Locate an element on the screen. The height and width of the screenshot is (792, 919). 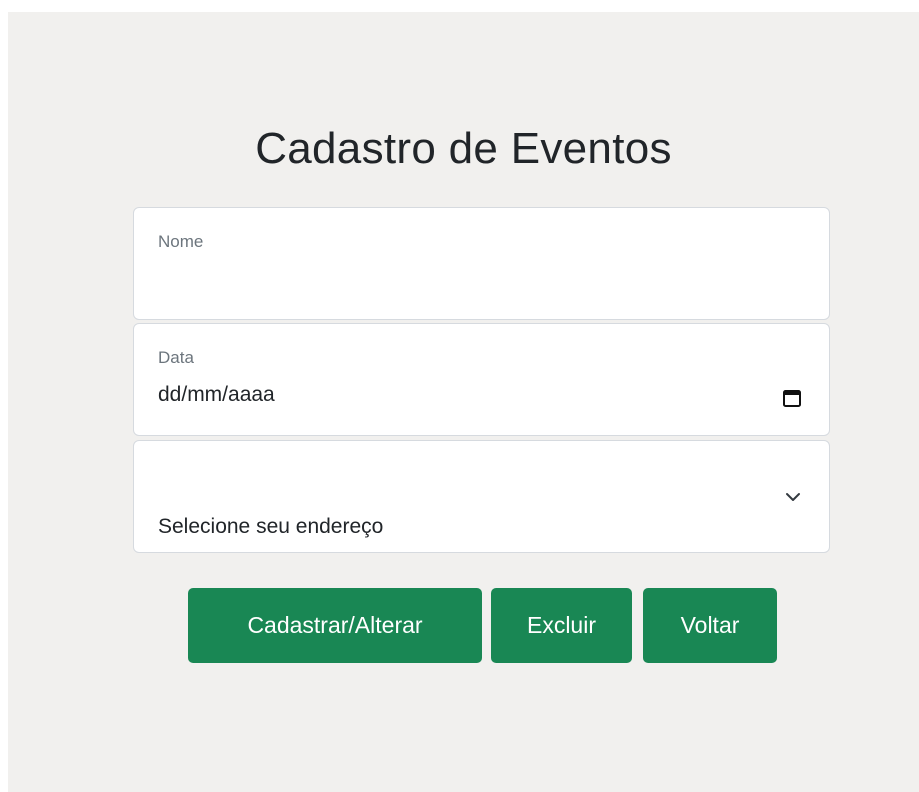
endereco-select: Selecione seu endereço is located at coordinates (481, 496).